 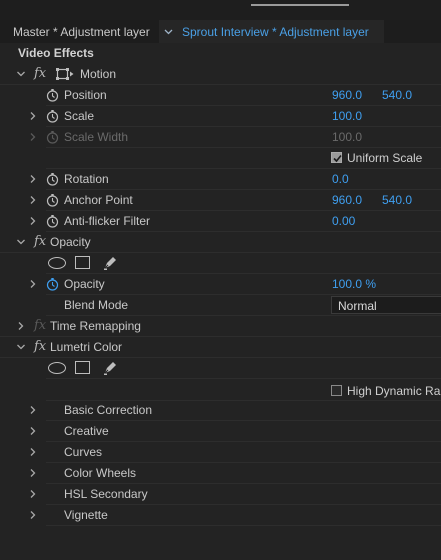 What do you see at coordinates (220, 95) in the screenshot?
I see `property-position: Position 960.0 540.0` at bounding box center [220, 95].